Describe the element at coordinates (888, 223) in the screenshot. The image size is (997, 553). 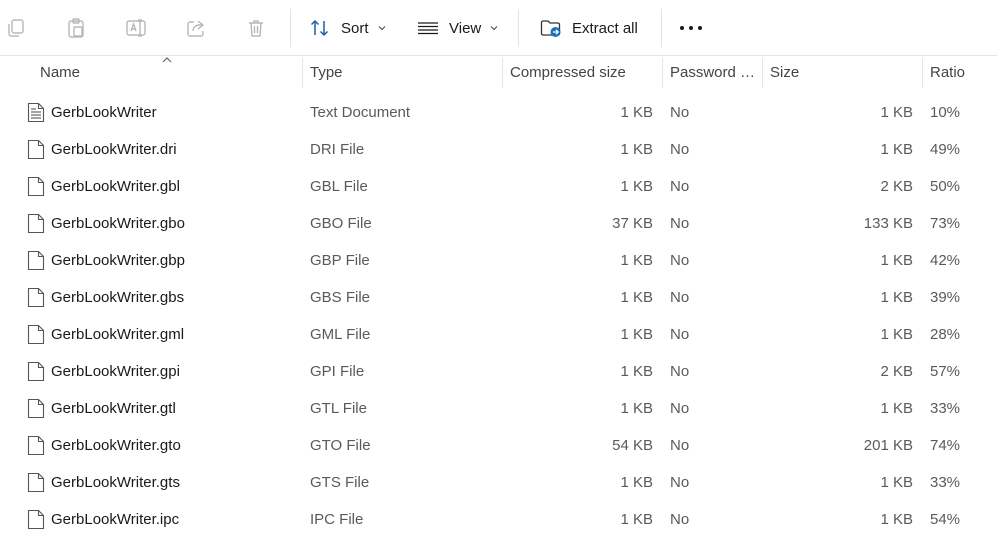
I see `file-size: 133 KB` at that location.